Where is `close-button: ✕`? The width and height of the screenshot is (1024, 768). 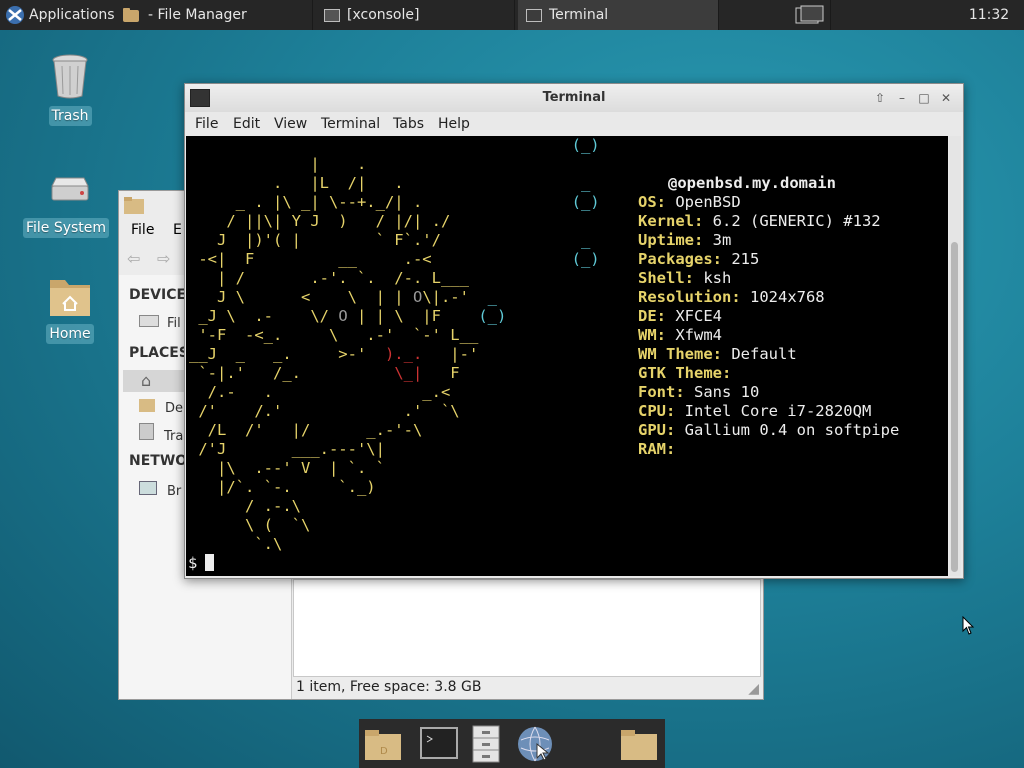
close-button: ✕ is located at coordinates (946, 98).